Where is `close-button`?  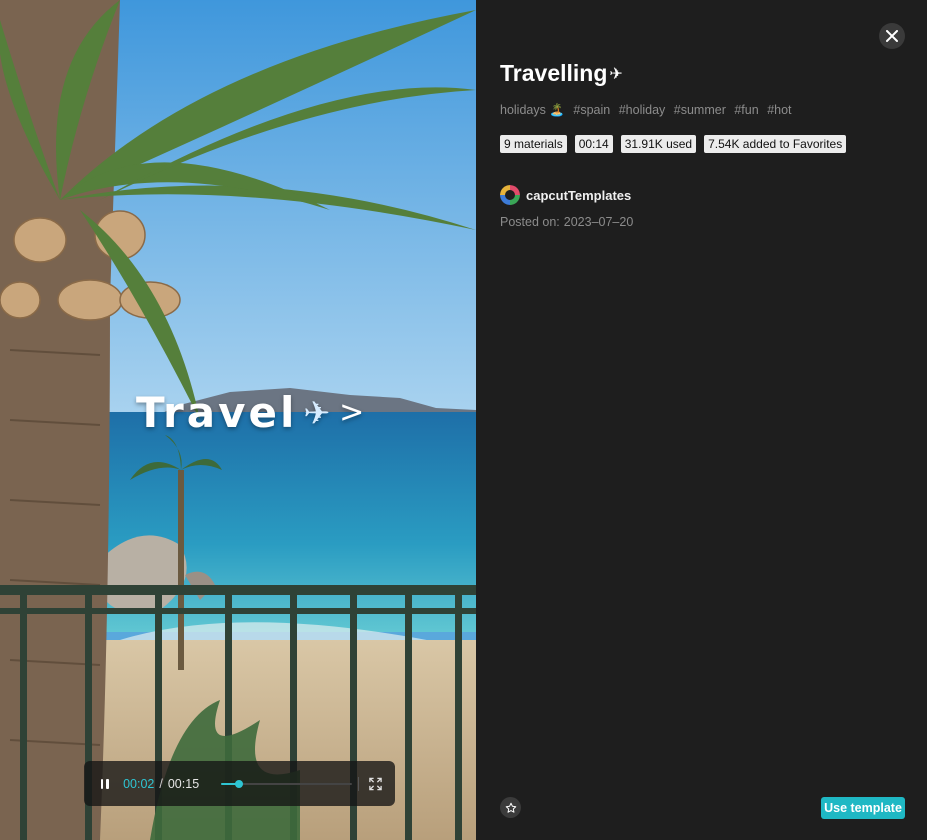
close-button is located at coordinates (892, 36).